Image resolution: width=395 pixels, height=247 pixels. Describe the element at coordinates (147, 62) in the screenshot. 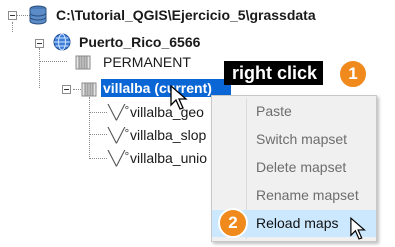

I see `tree-node-mapset-permanent: PERMANENT` at that location.